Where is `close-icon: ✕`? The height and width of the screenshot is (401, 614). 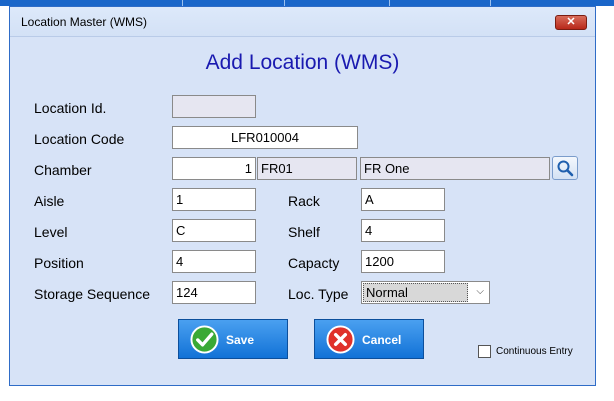 close-icon: ✕ is located at coordinates (571, 22).